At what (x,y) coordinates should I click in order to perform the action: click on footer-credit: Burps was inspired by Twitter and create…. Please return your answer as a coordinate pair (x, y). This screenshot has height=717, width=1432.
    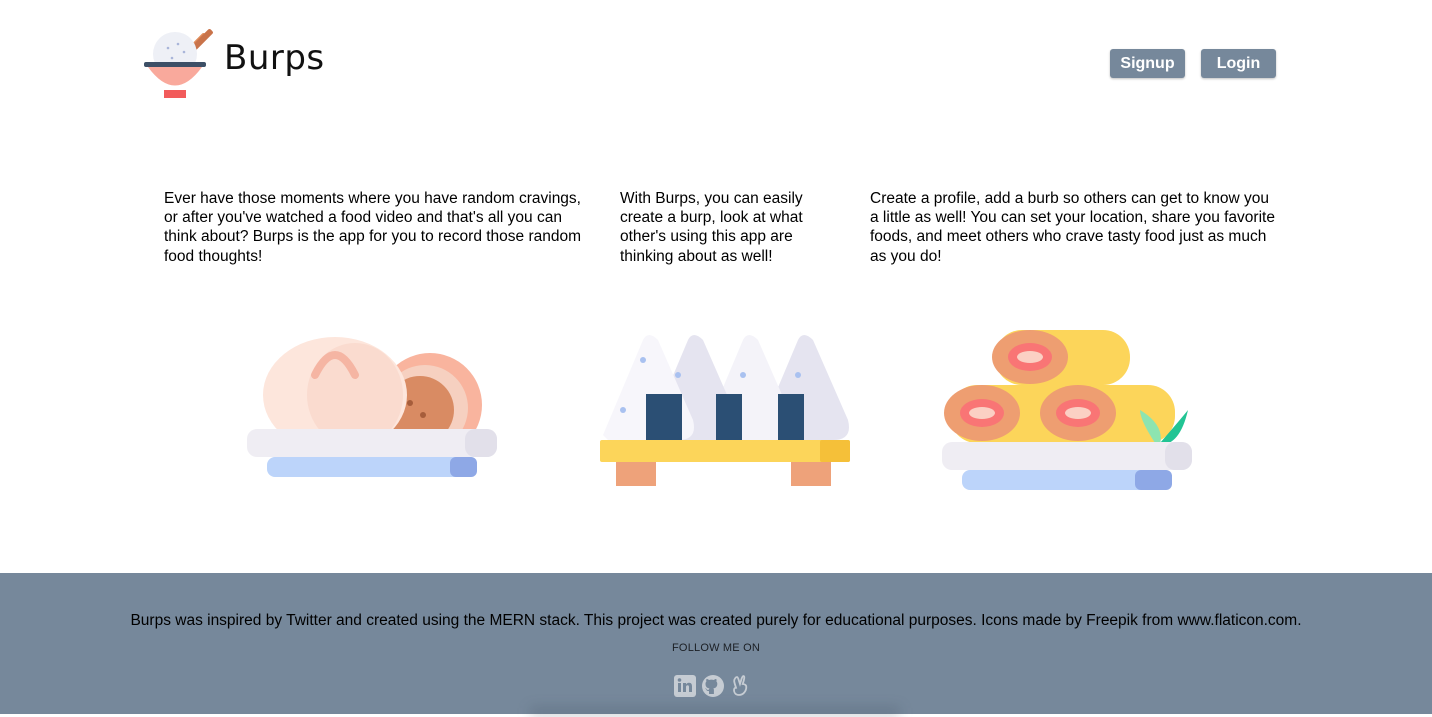
    Looking at the image, I should click on (716, 620).